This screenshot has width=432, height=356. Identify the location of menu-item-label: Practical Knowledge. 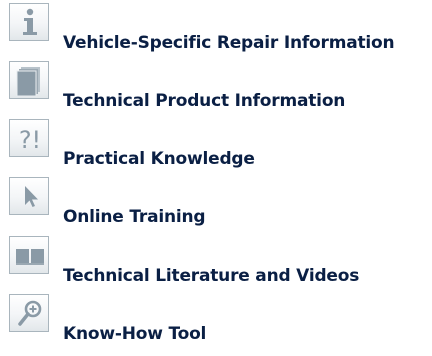
(159, 159).